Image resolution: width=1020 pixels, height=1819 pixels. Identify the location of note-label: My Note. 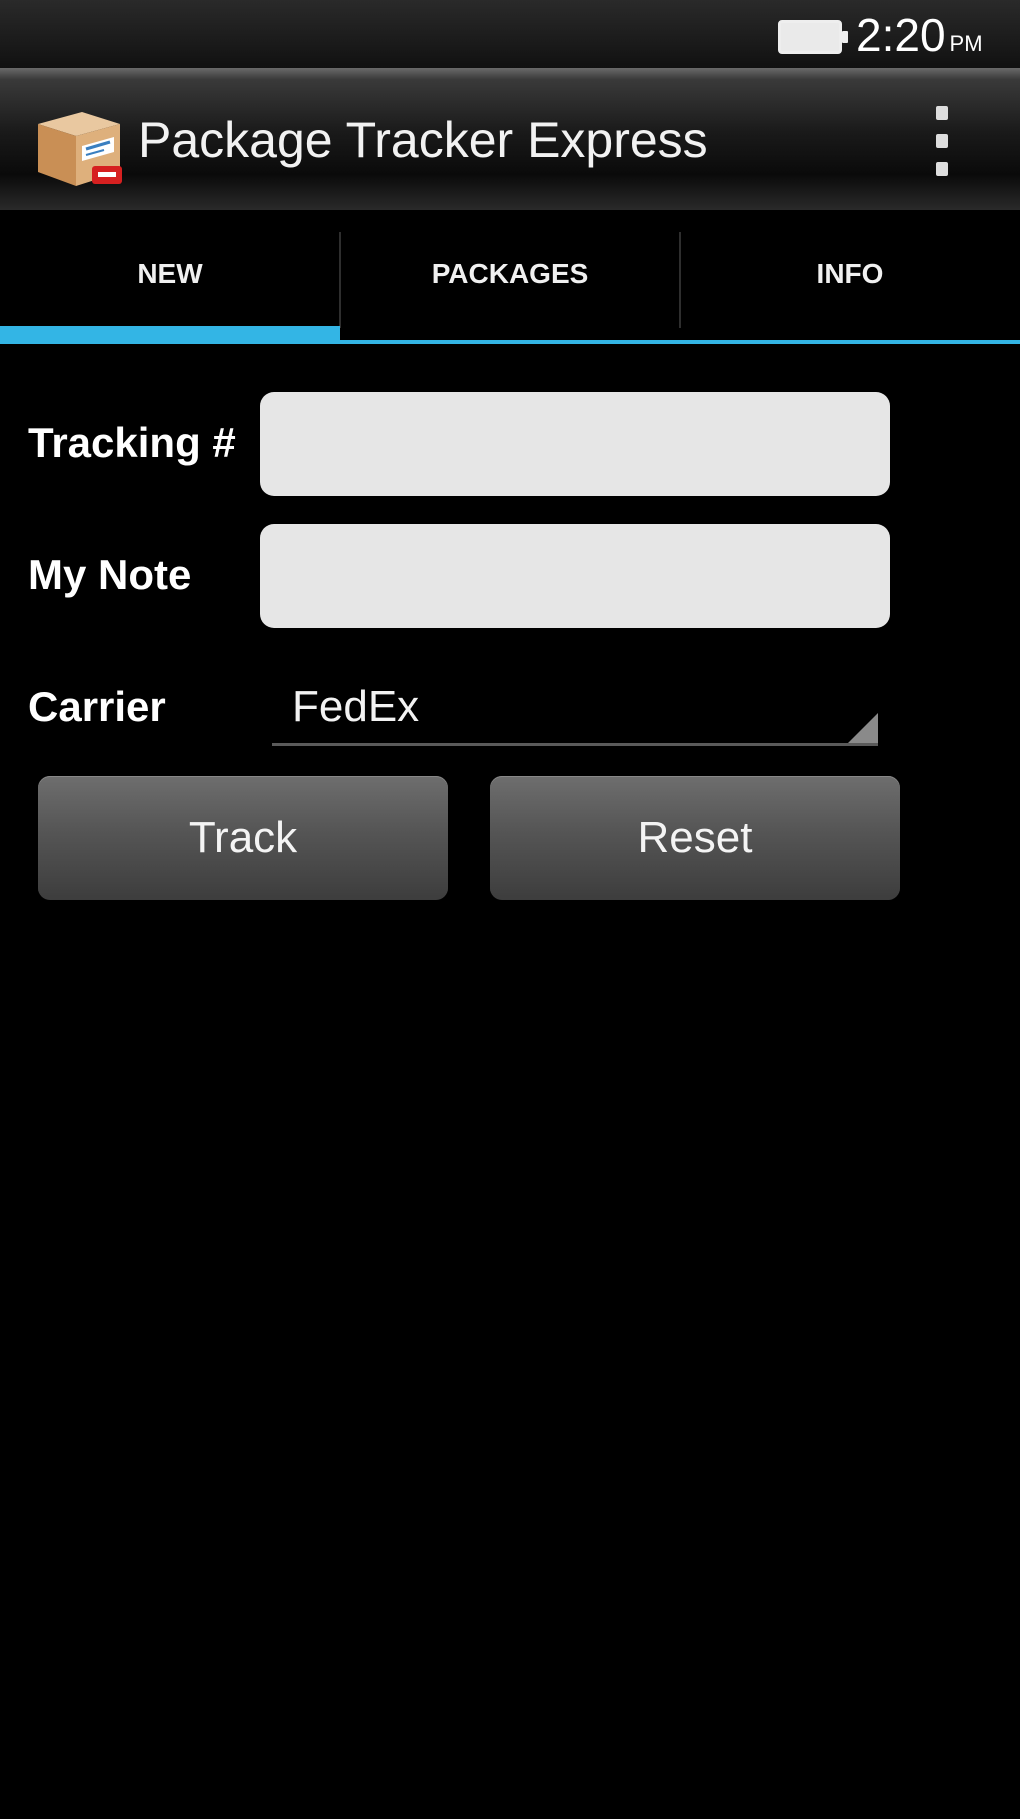
(110, 574).